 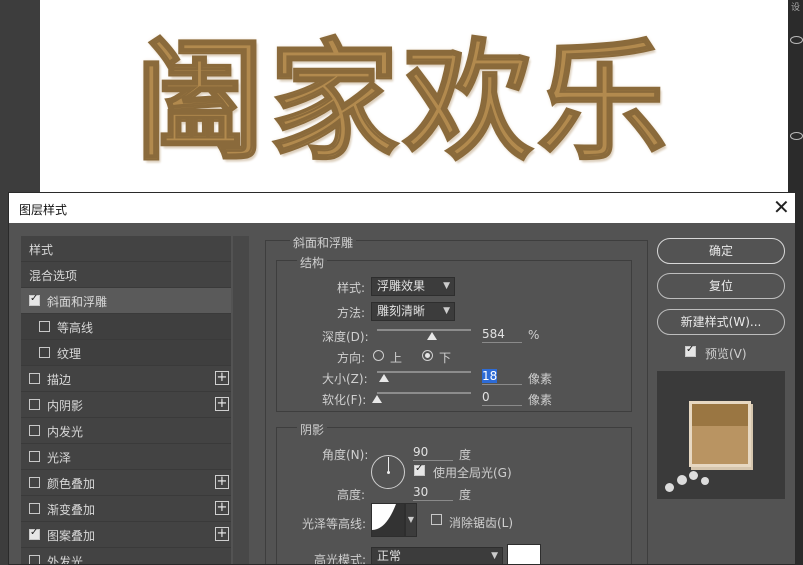 I want to click on shading-title: 阴影, so click(x=312, y=429).